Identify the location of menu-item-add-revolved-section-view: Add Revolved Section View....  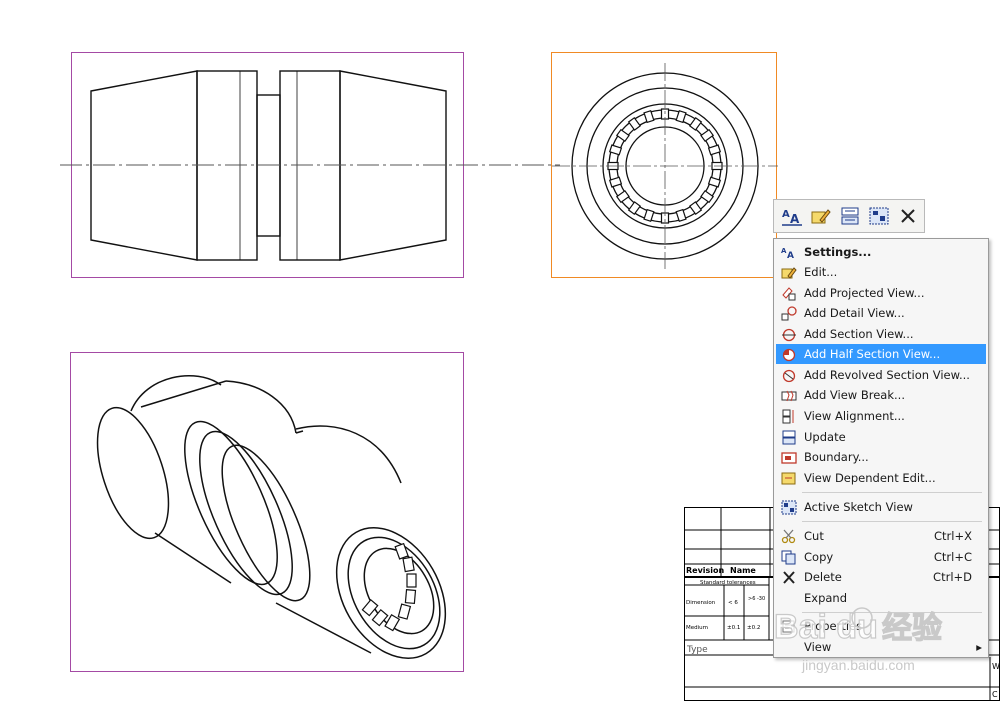
(881, 375).